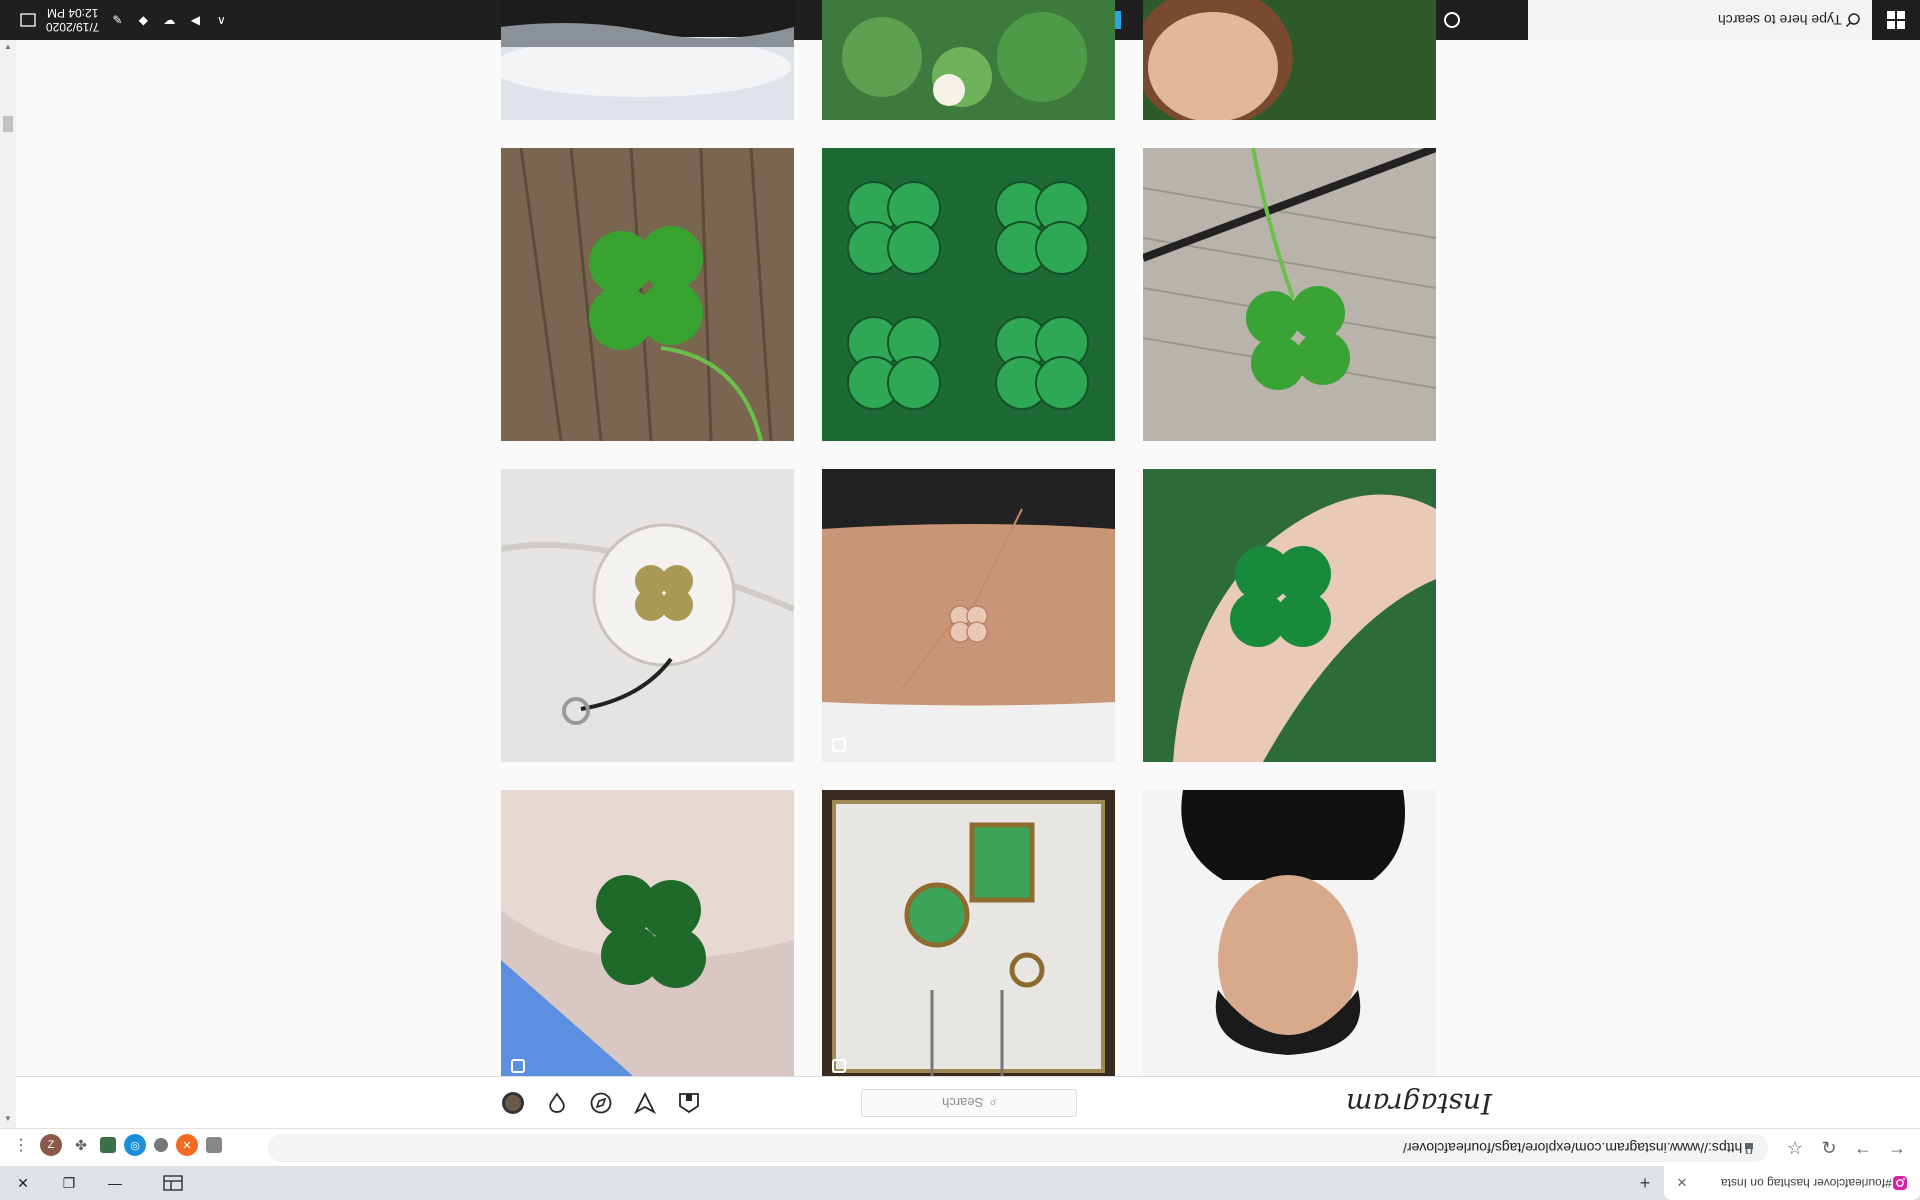 Image resolution: width=1920 pixels, height=1200 pixels. I want to click on scrollbar-thumb, so click(8, 124).